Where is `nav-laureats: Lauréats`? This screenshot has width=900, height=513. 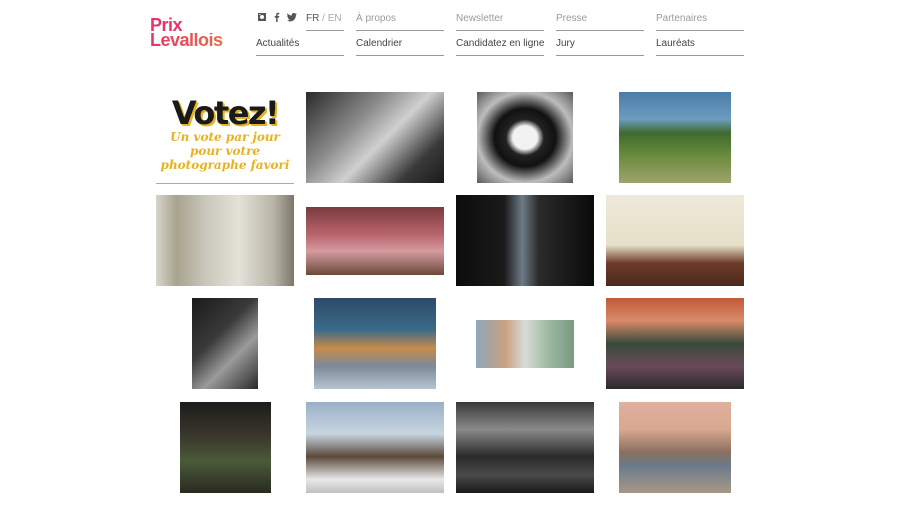 nav-laureats: Lauréats is located at coordinates (700, 47).